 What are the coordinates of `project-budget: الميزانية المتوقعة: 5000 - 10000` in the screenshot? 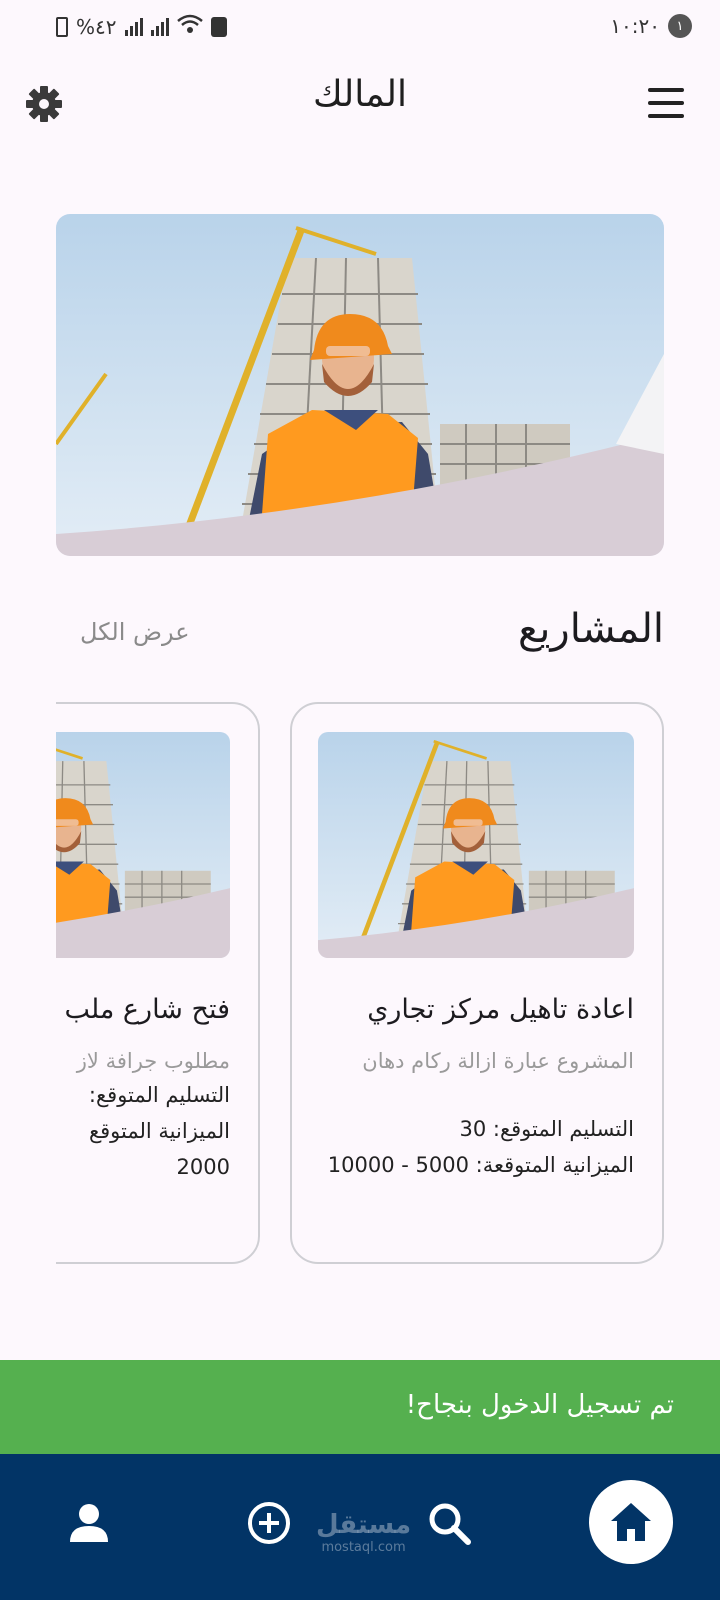 It's located at (480, 1165).